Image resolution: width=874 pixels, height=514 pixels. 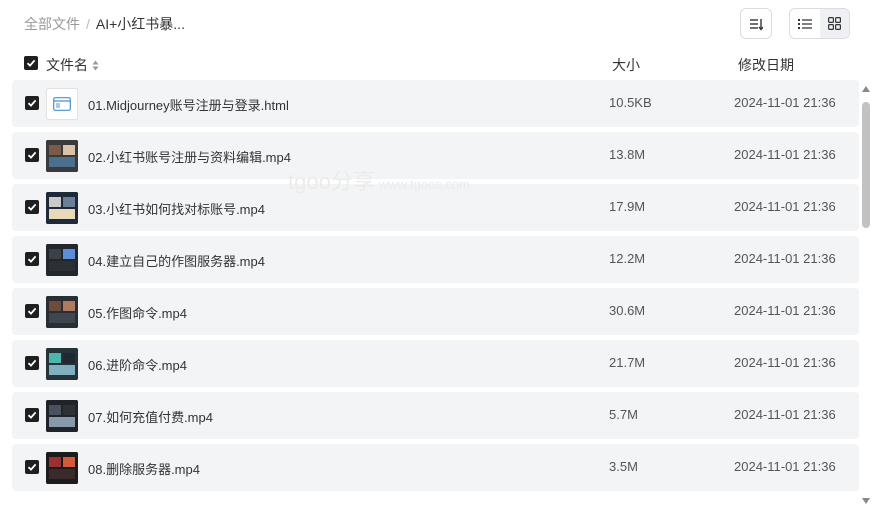 What do you see at coordinates (623, 414) in the screenshot?
I see `file-size: 5.7M` at bounding box center [623, 414].